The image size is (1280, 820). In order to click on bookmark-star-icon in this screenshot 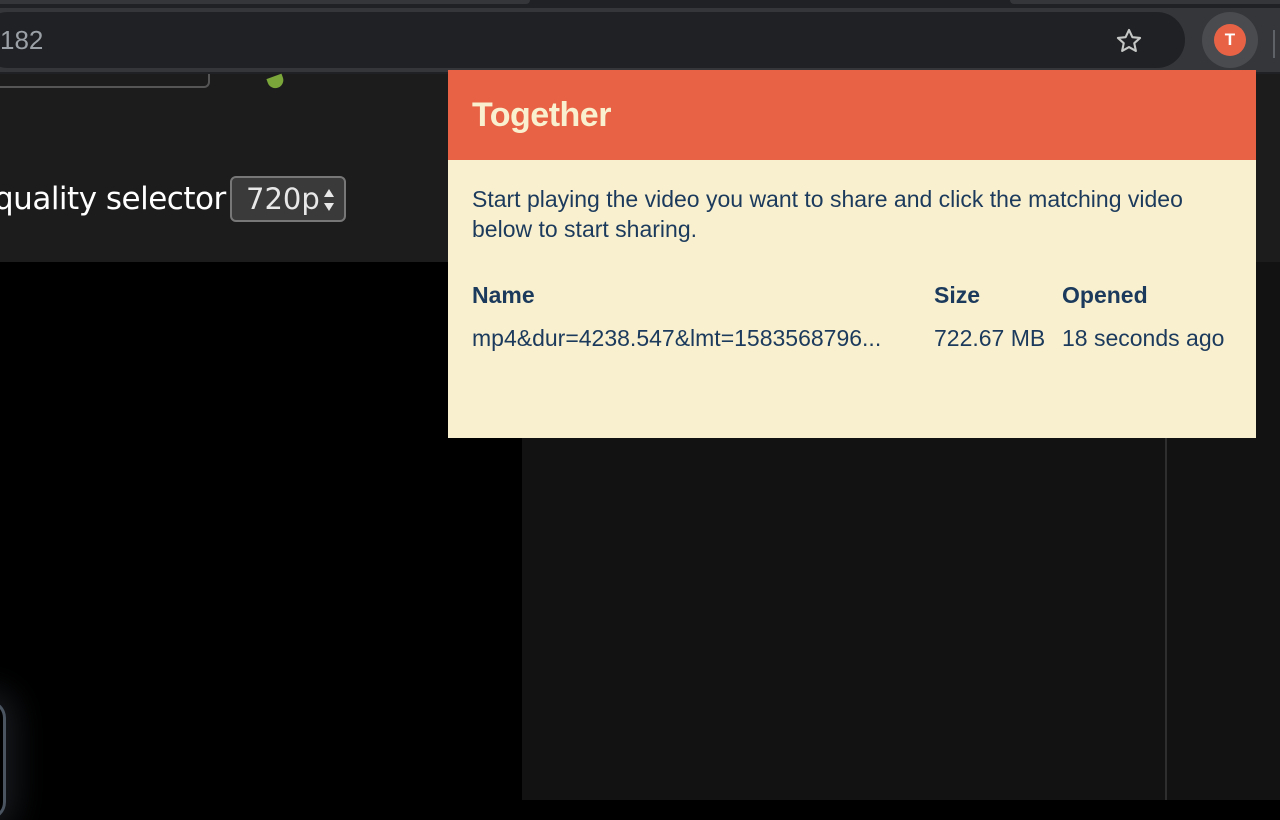, I will do `click(1129, 41)`.